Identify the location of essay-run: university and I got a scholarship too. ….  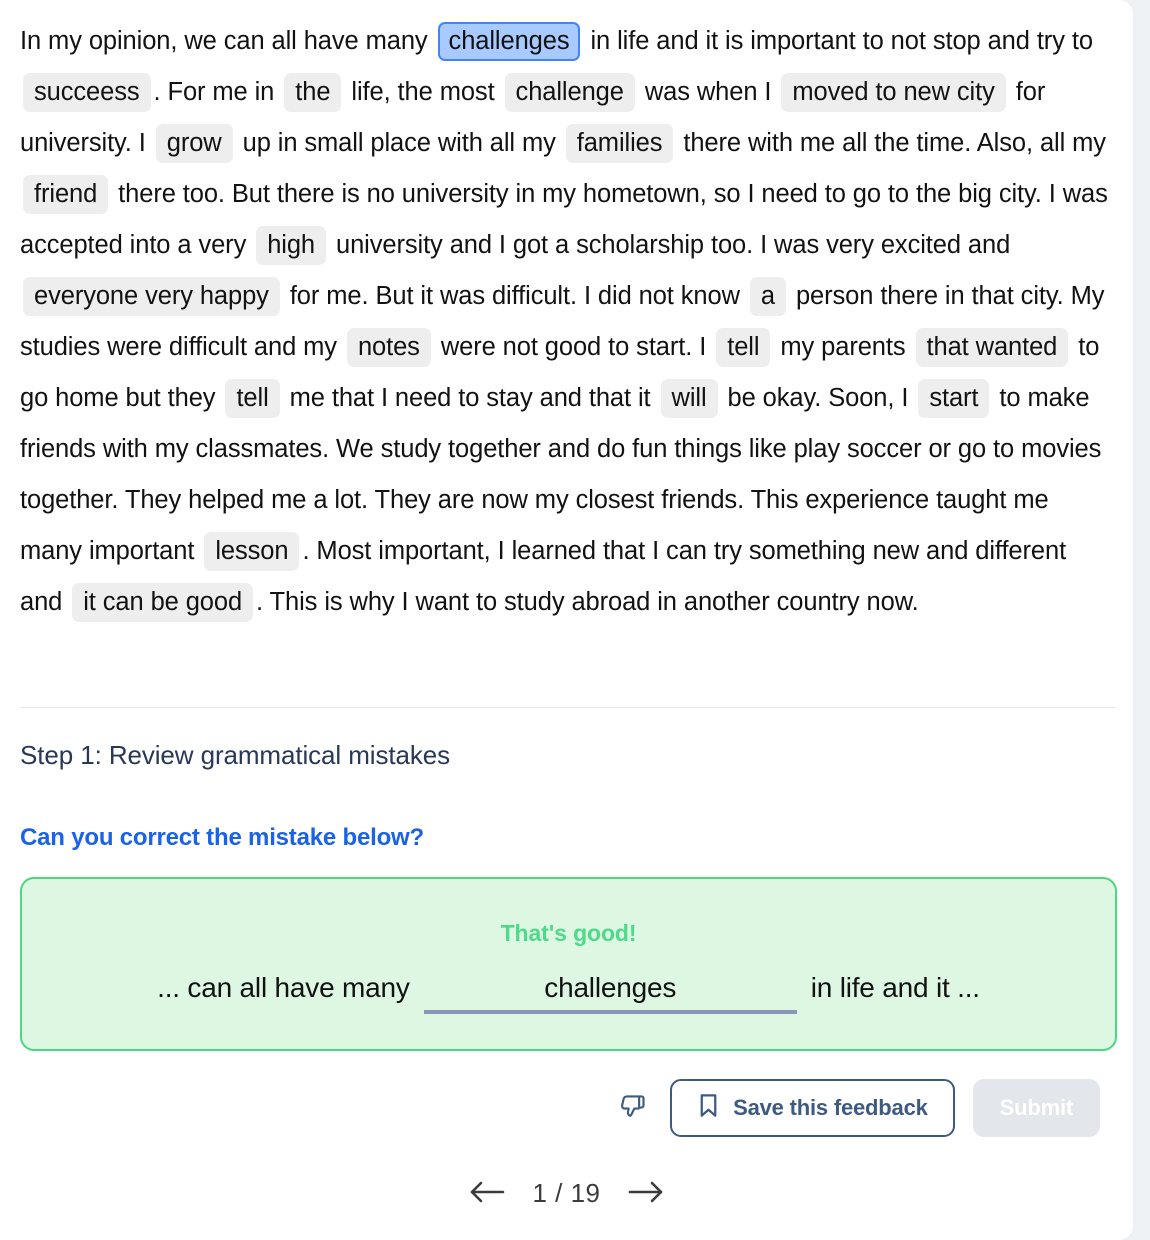
(670, 245).